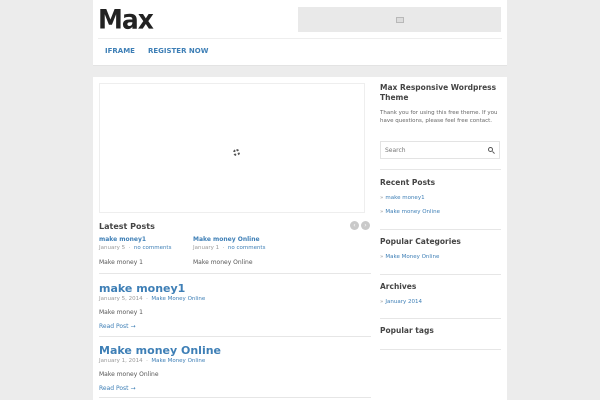 The height and width of the screenshot is (400, 600). I want to click on search-icon, so click(490, 149).